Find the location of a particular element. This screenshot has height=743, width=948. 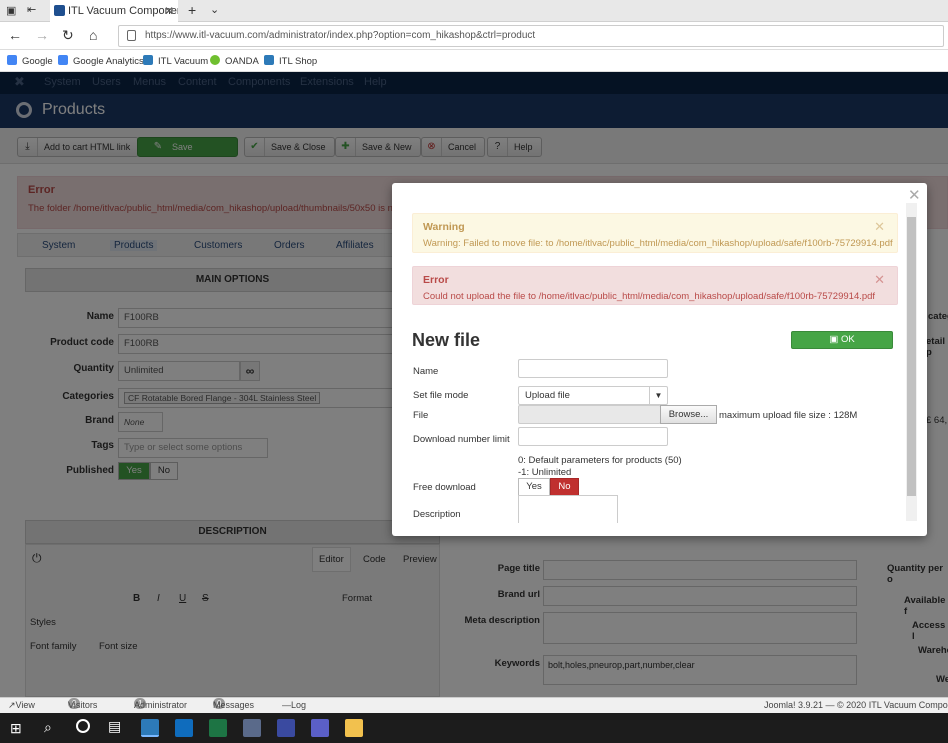

new-tab-icon: + is located at coordinates (192, 10).